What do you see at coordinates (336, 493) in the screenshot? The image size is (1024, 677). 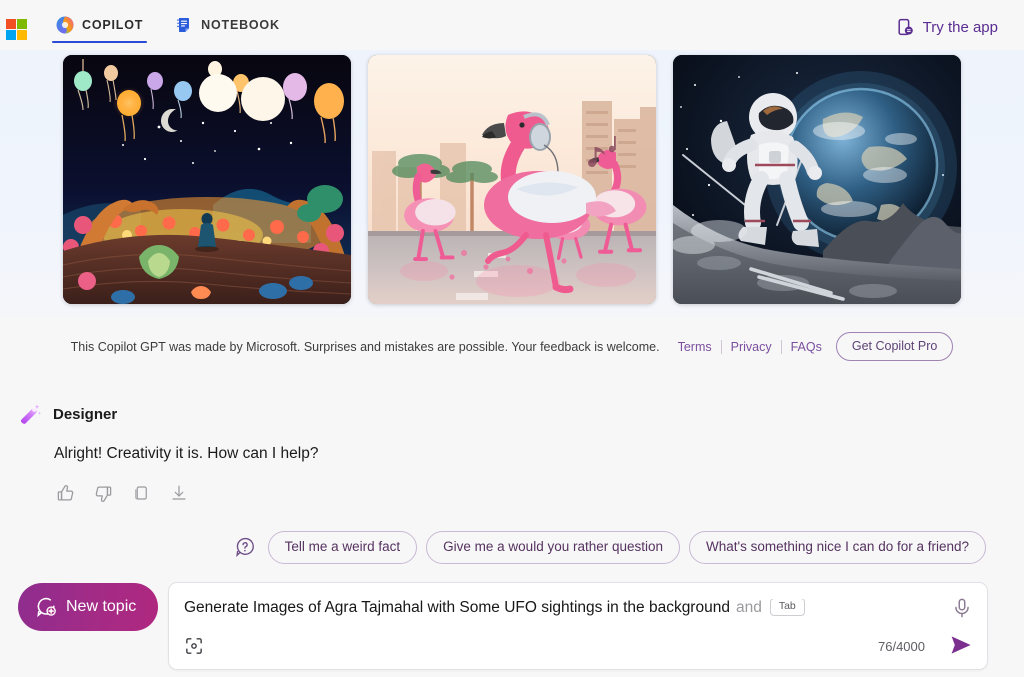 I see `message-actions` at bounding box center [336, 493].